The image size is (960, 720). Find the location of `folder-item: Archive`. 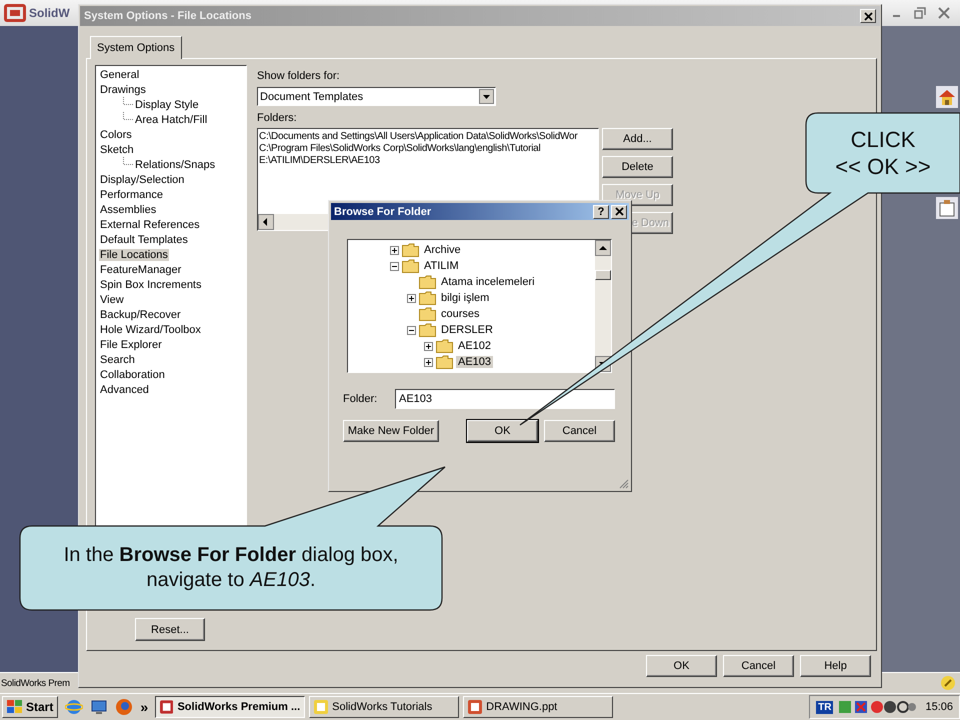

folder-item: Archive is located at coordinates (442, 250).